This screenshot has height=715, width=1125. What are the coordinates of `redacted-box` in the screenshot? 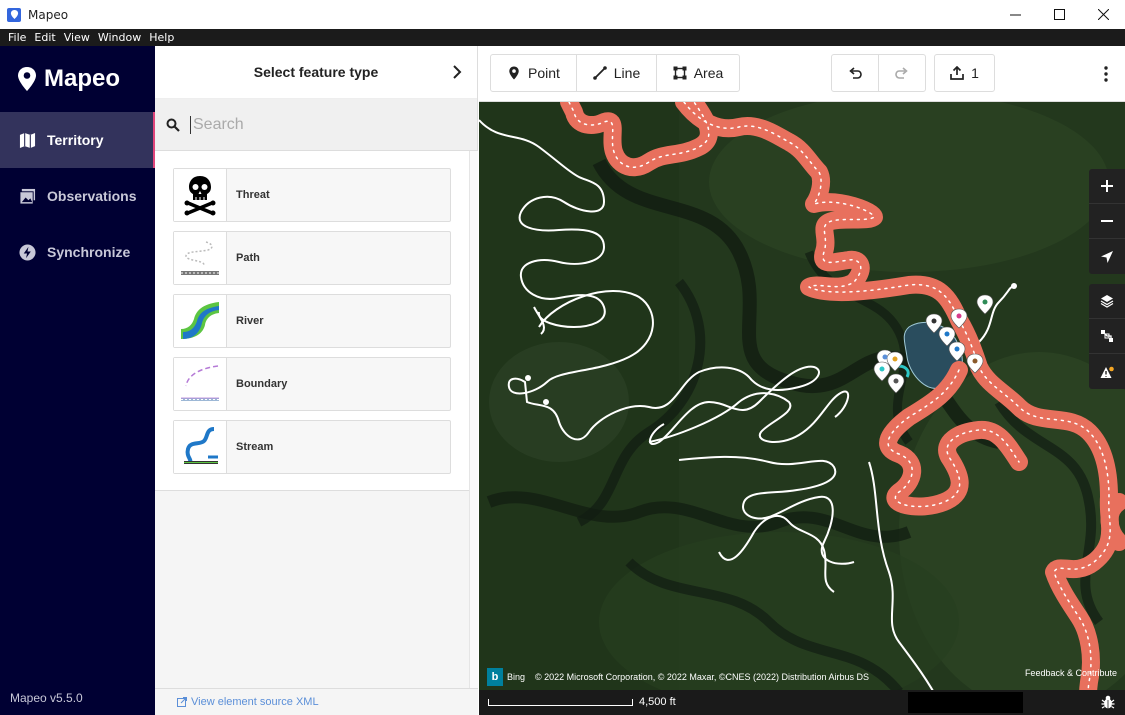 It's located at (965, 702).